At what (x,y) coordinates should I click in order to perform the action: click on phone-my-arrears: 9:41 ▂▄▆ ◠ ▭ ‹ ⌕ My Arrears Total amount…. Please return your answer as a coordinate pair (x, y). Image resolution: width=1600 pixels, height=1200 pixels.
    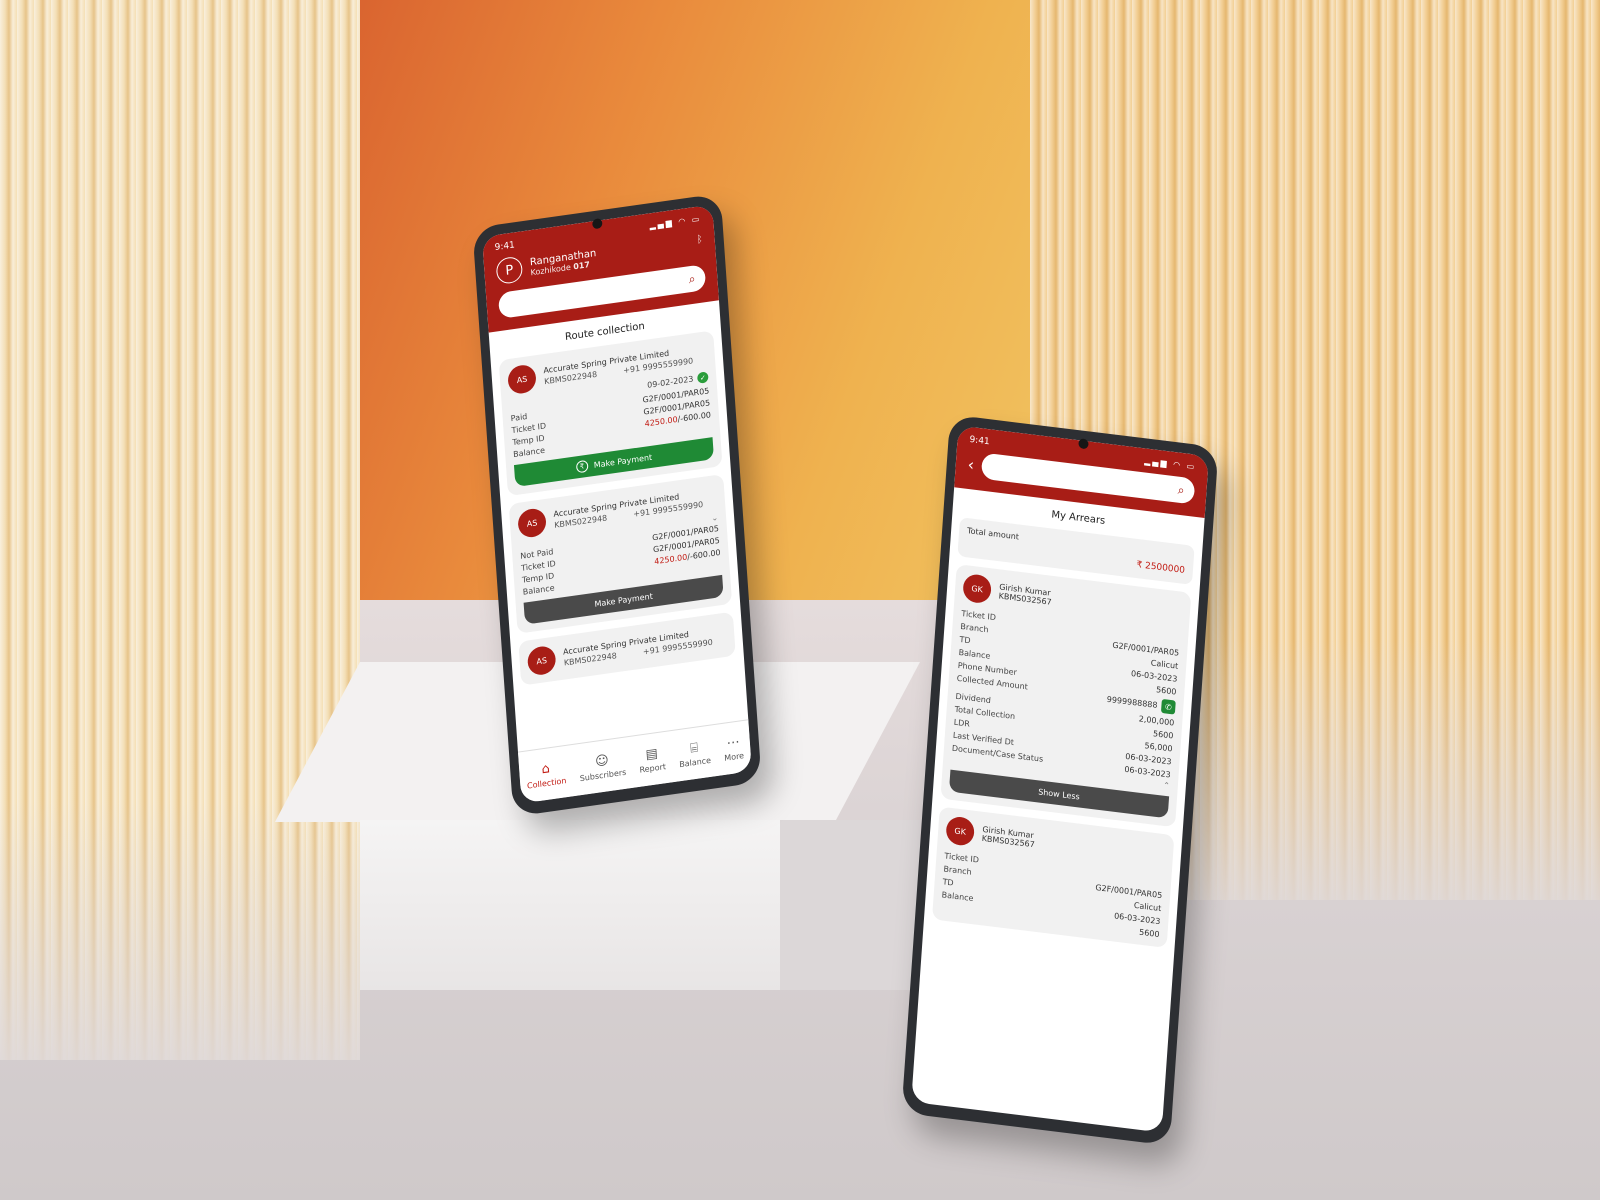
    Looking at the image, I should click on (1060, 780).